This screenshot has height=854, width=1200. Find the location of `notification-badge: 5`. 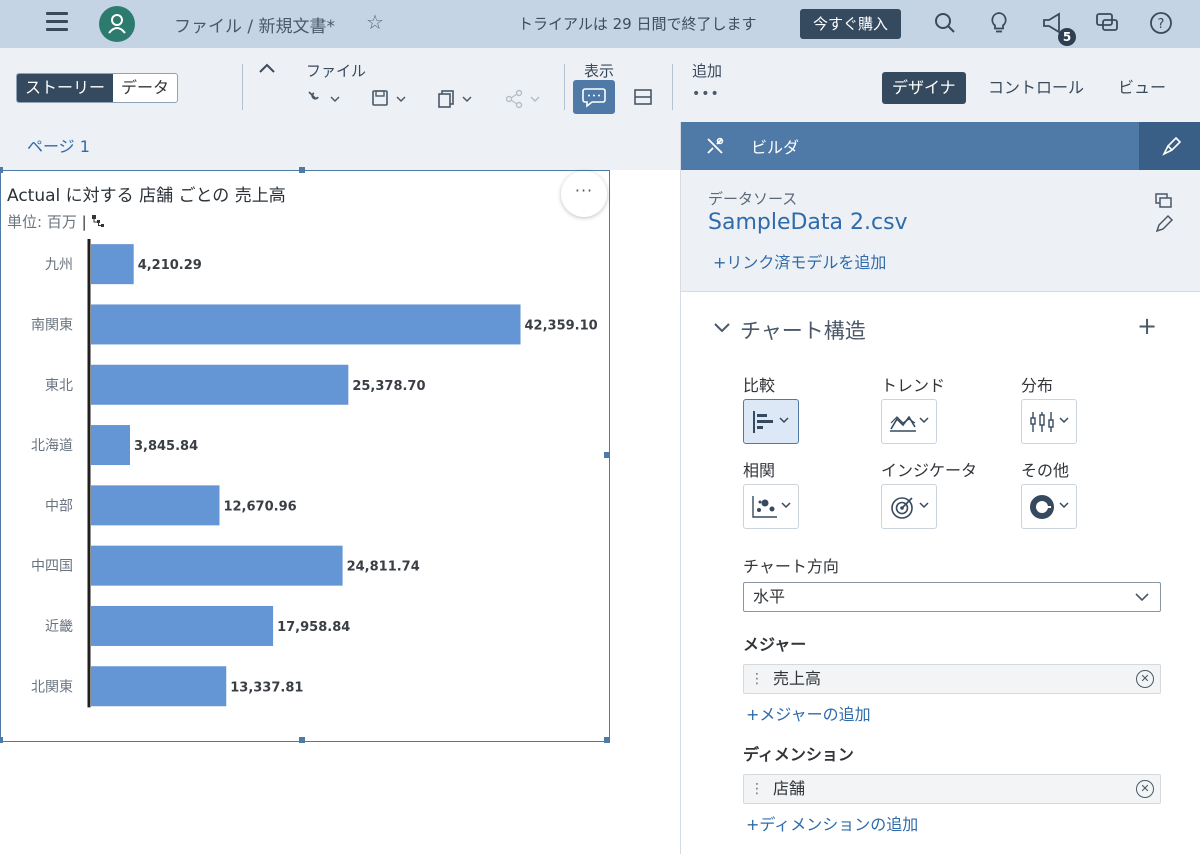

notification-badge: 5 is located at coordinates (1067, 37).